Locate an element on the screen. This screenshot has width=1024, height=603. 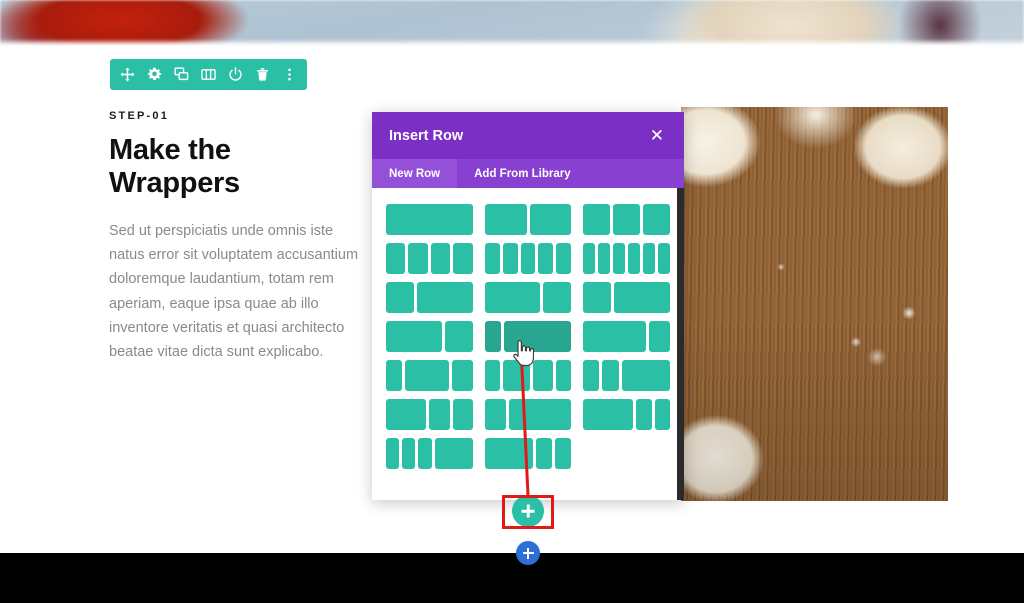
bottom-bar is located at coordinates (512, 578).